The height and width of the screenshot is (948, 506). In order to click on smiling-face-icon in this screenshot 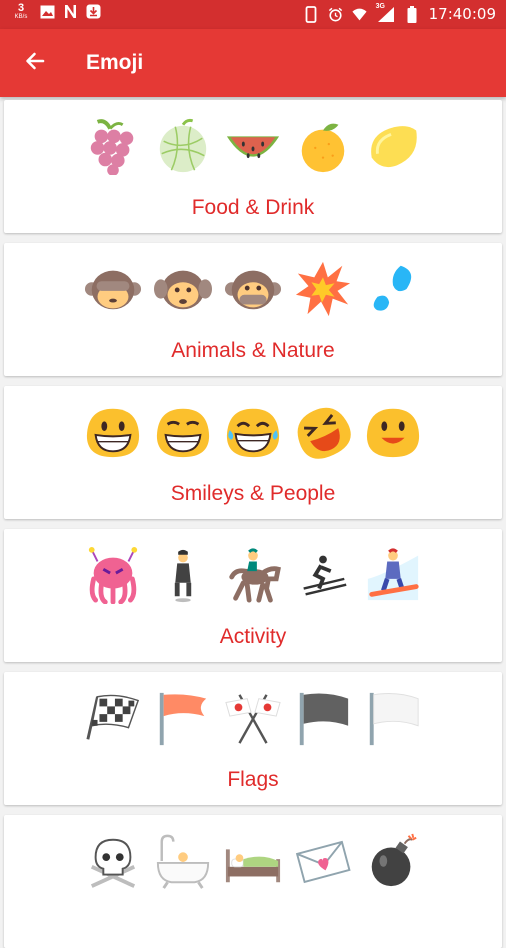, I will do `click(393, 432)`.